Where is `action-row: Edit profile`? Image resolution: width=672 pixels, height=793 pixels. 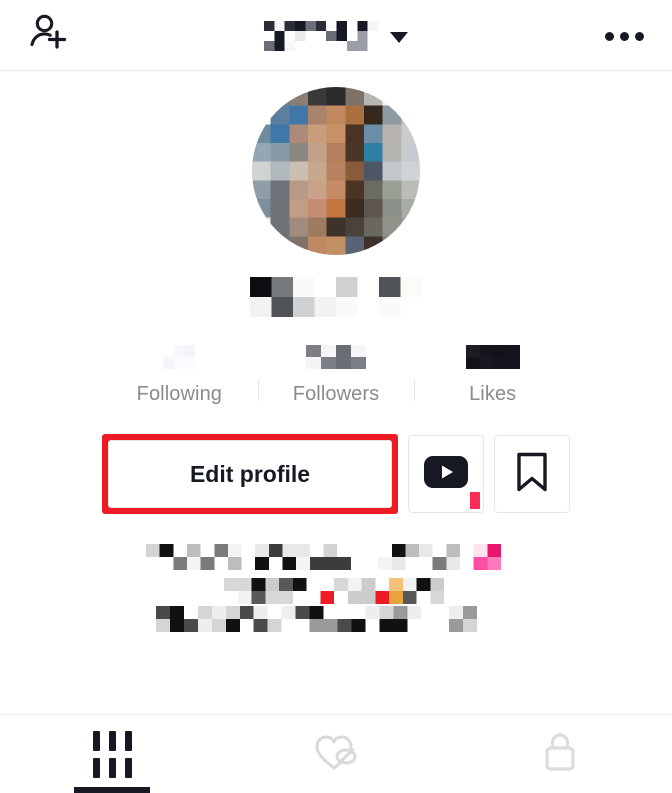 action-row: Edit profile is located at coordinates (336, 474).